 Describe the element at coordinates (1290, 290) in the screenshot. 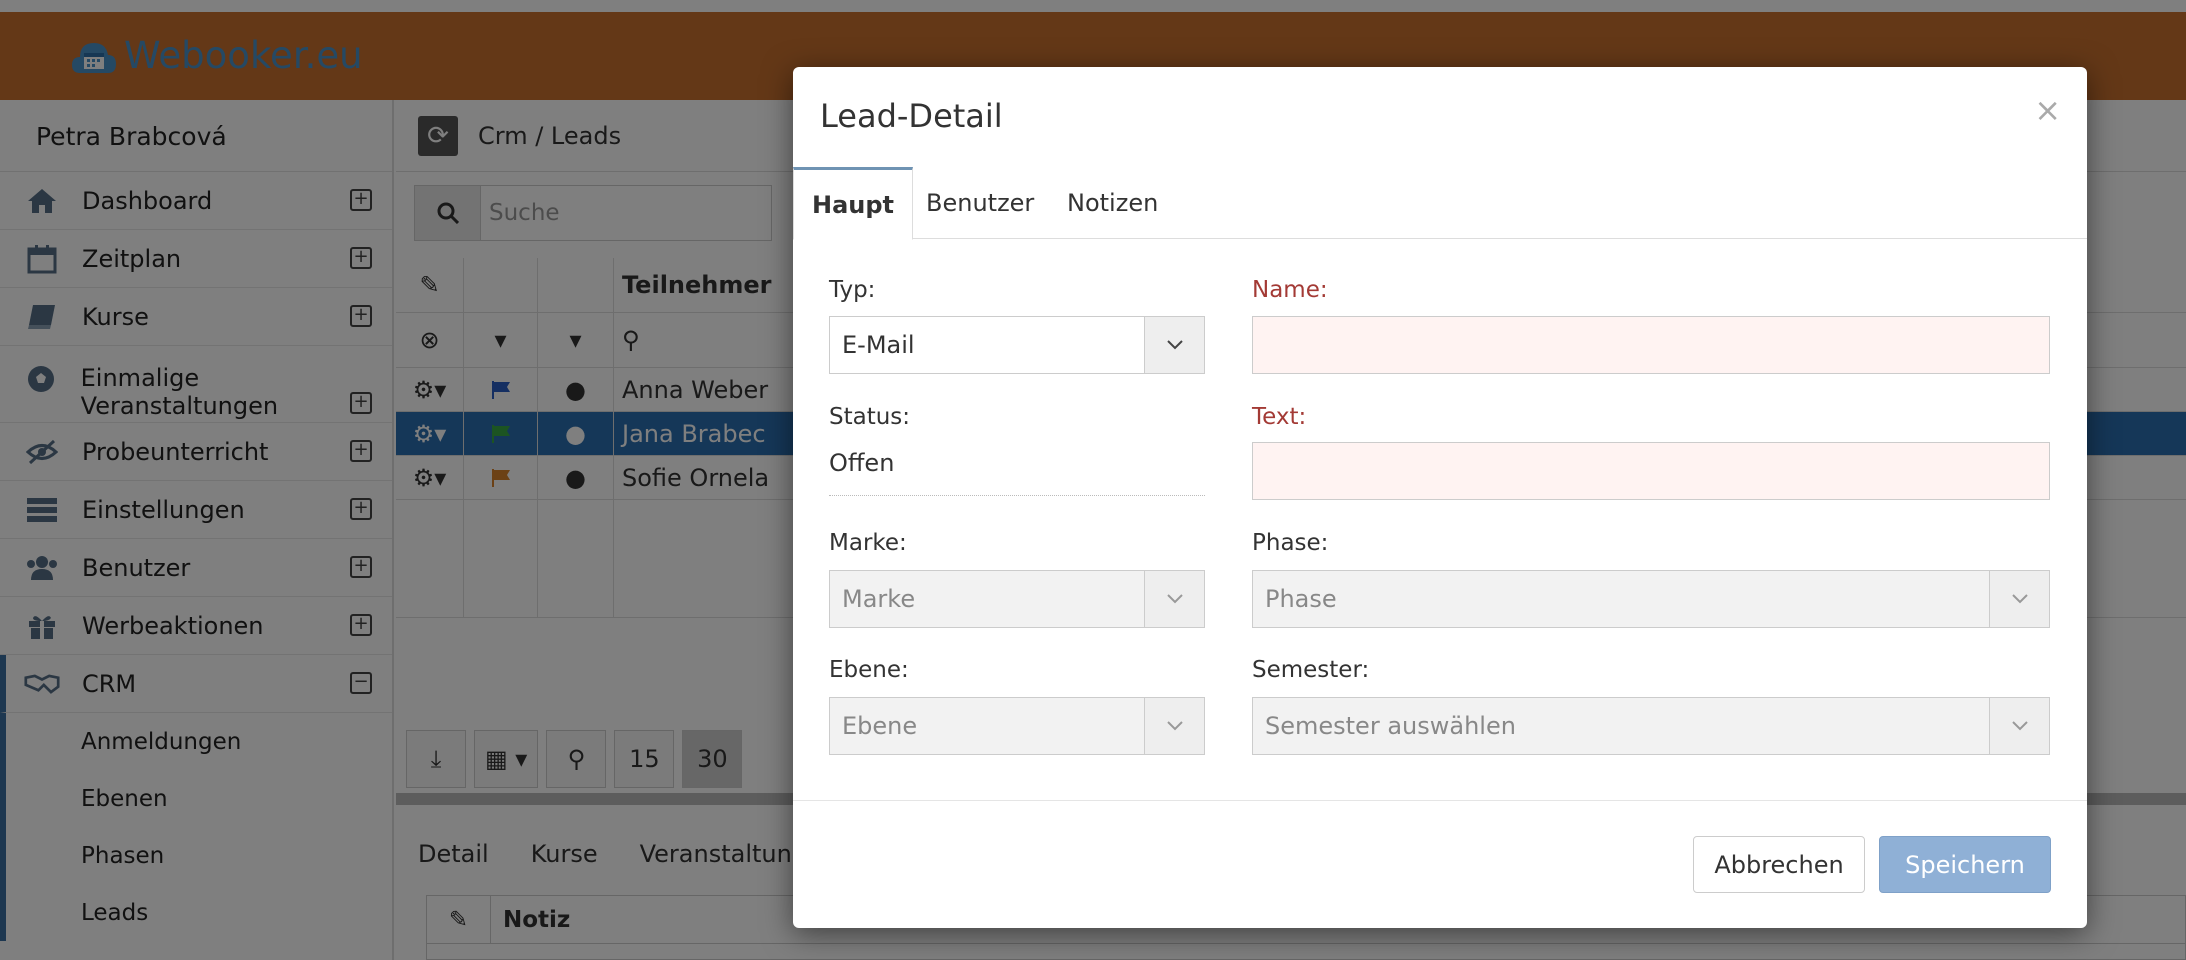

I see `name-label: Name:` at that location.